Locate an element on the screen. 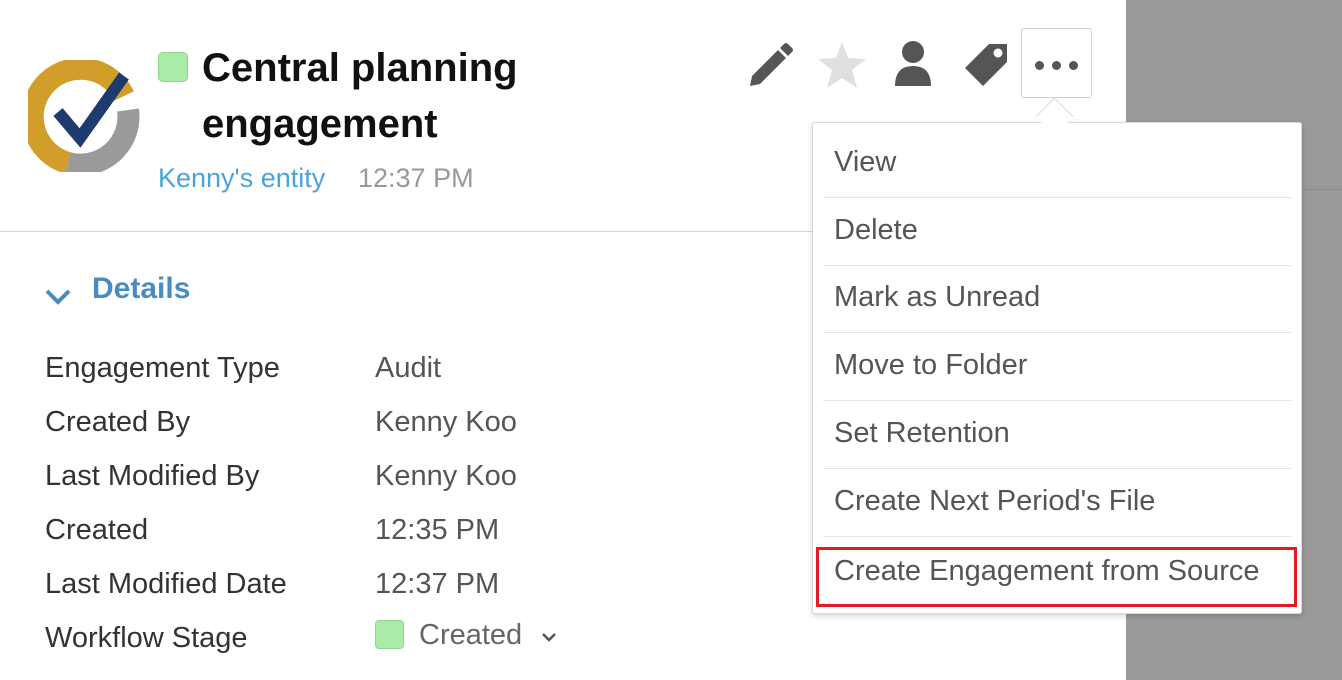 The image size is (1342, 680). property-label: Engagement Type is located at coordinates (162, 368).